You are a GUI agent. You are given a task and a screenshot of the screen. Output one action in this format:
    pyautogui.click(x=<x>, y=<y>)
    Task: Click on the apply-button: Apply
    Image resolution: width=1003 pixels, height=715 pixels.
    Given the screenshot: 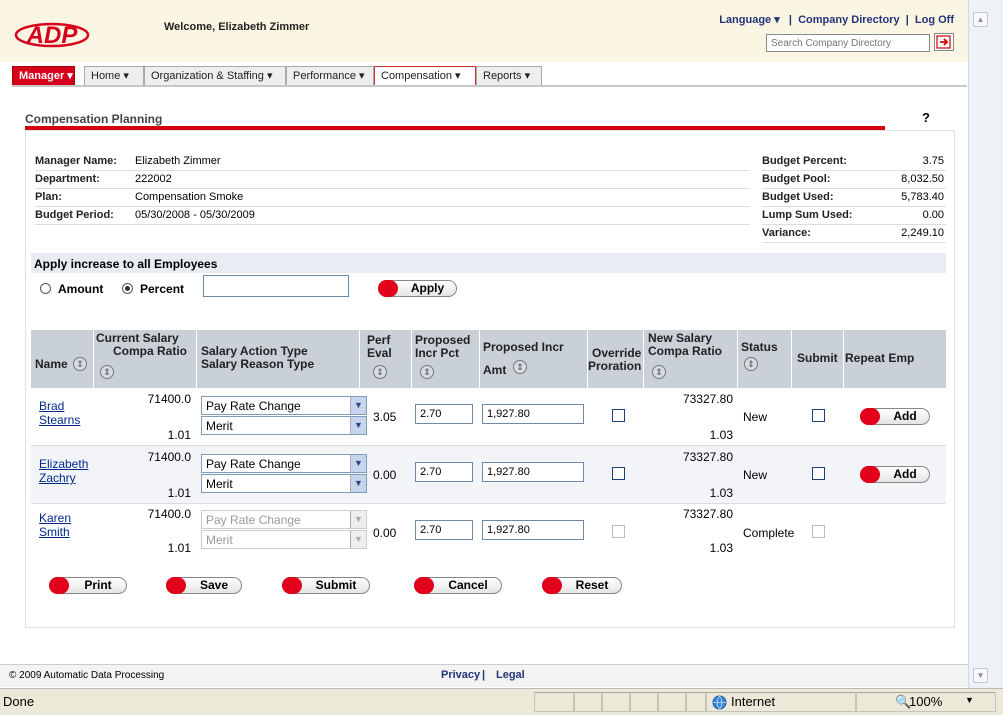 What is the action you would take?
    pyautogui.click(x=417, y=288)
    